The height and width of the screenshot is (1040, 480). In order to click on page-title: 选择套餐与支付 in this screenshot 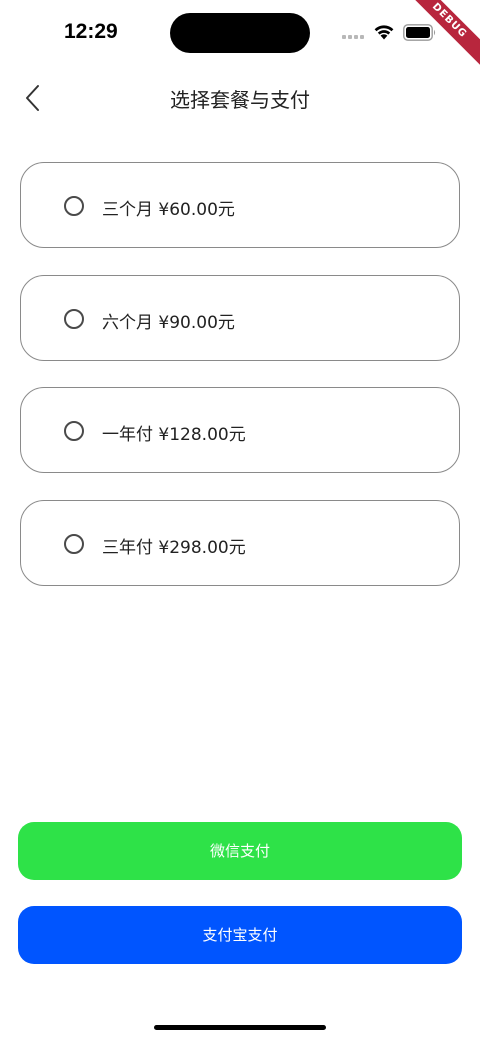, I will do `click(240, 100)`.